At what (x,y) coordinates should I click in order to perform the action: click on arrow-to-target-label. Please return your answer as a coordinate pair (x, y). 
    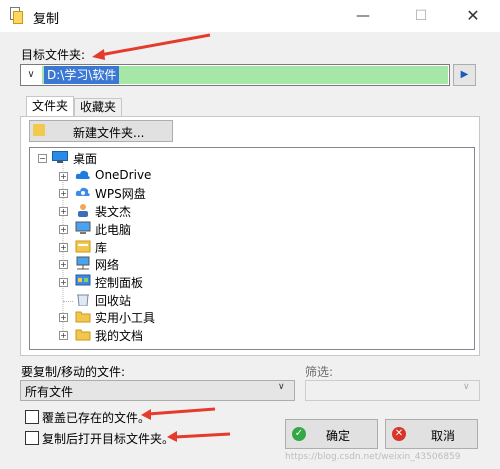
    Looking at the image, I should click on (151, 46).